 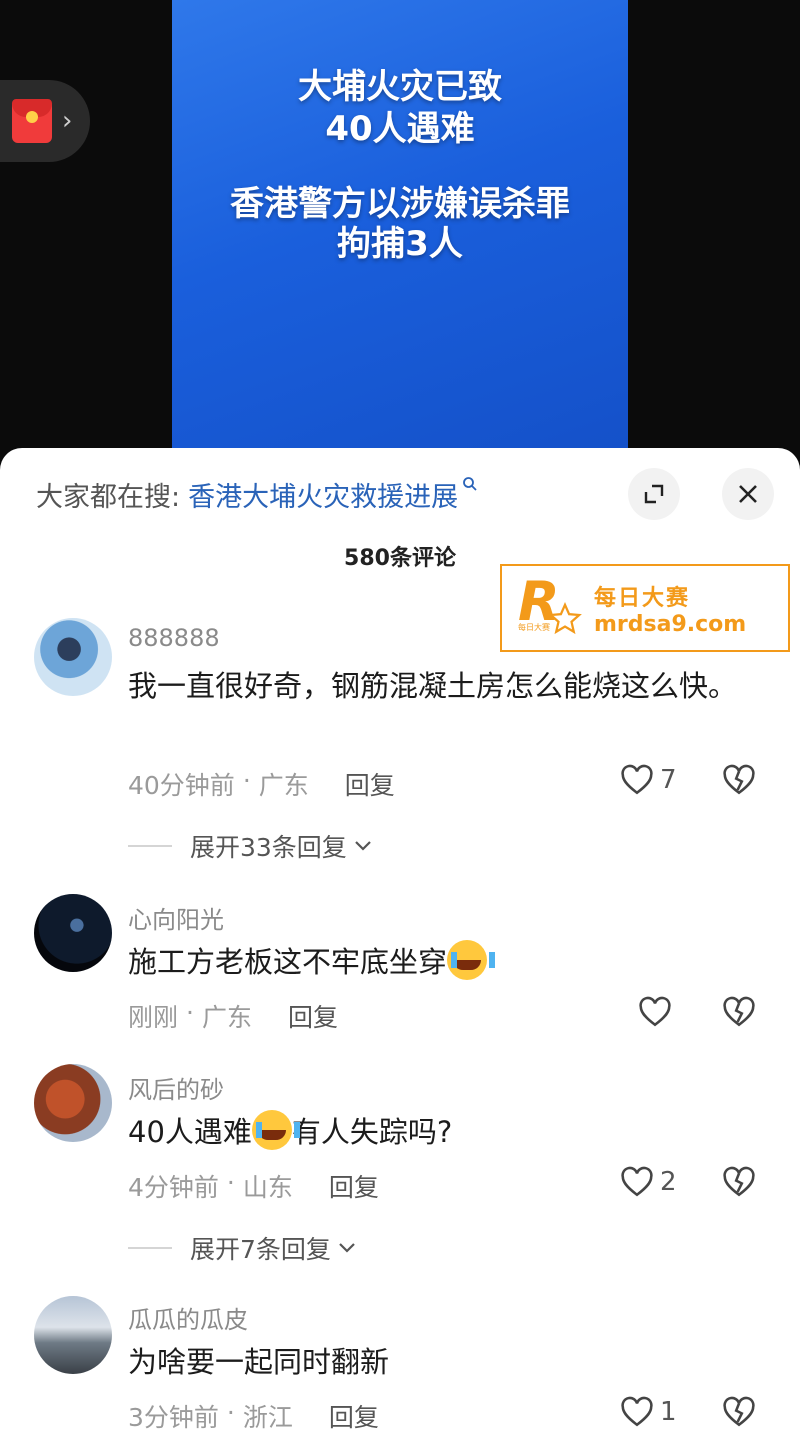 I want to click on expand-replies-button: 展开33条回复, so click(x=250, y=846).